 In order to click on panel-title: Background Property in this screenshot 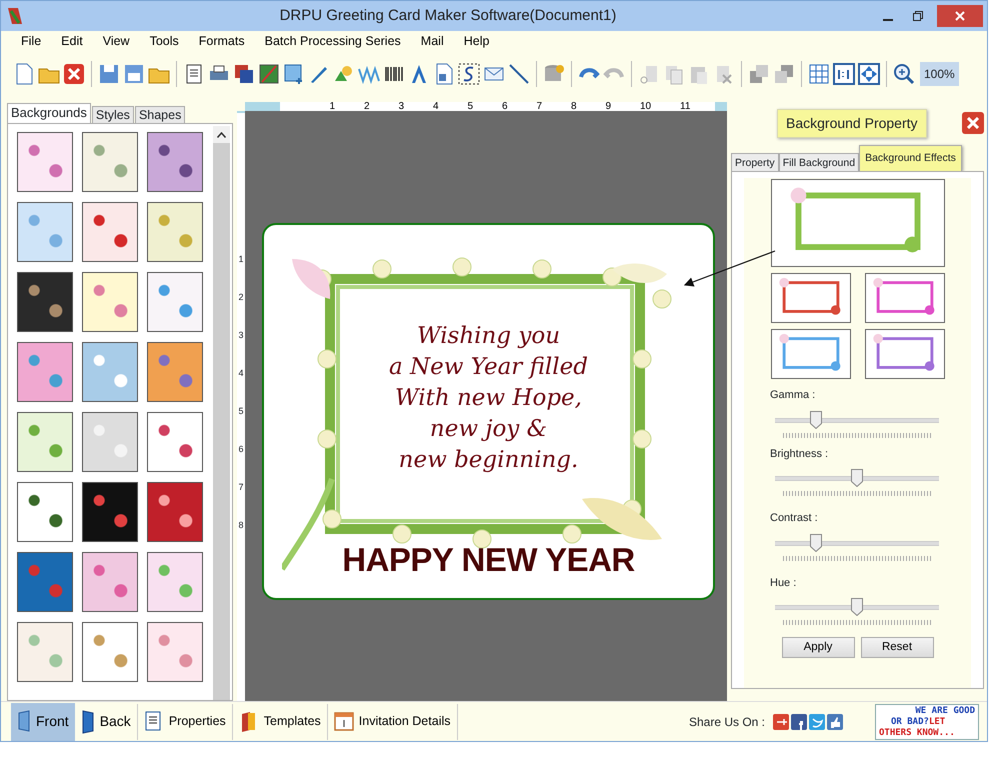, I will do `click(852, 123)`.